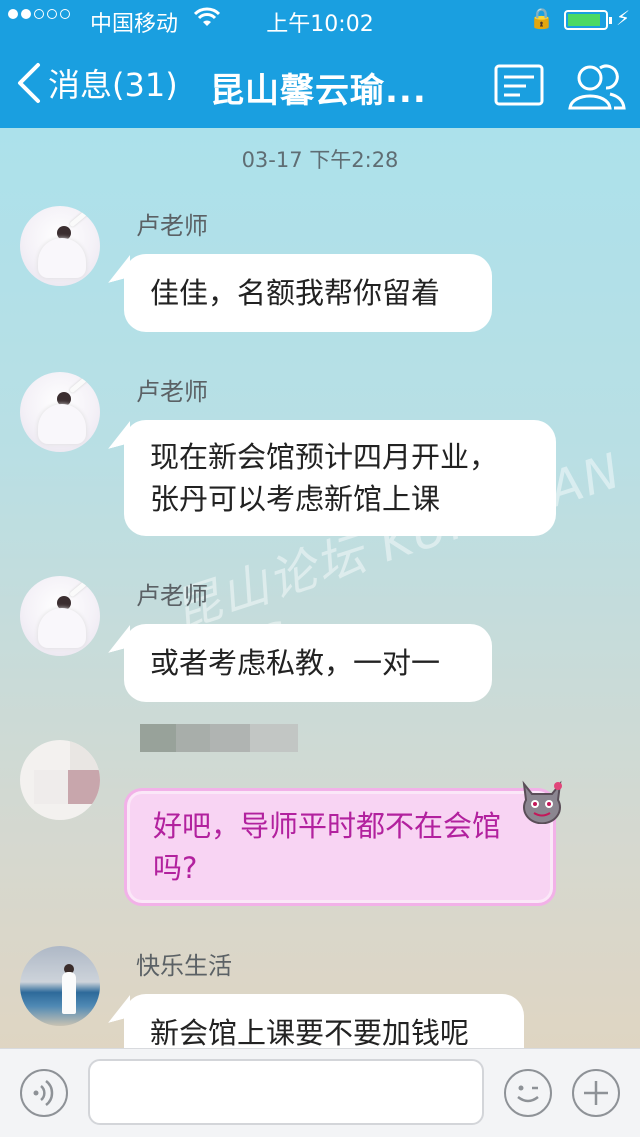 This screenshot has width=640, height=1137. What do you see at coordinates (542, 802) in the screenshot?
I see `devil-sticker-icon` at bounding box center [542, 802].